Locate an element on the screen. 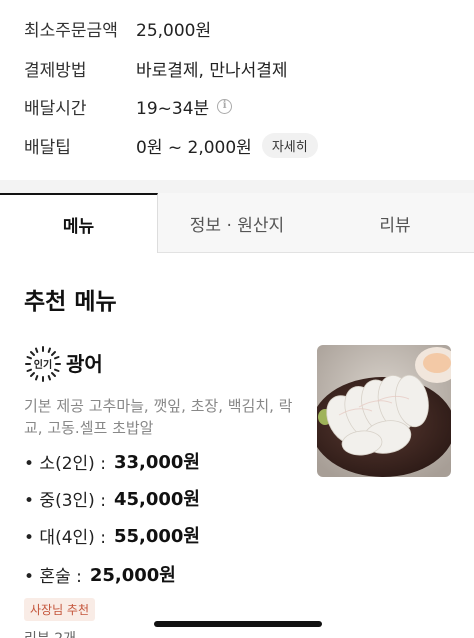 Image resolution: width=474 pixels, height=638 pixels. price-value: 33,000원 is located at coordinates (156, 462).